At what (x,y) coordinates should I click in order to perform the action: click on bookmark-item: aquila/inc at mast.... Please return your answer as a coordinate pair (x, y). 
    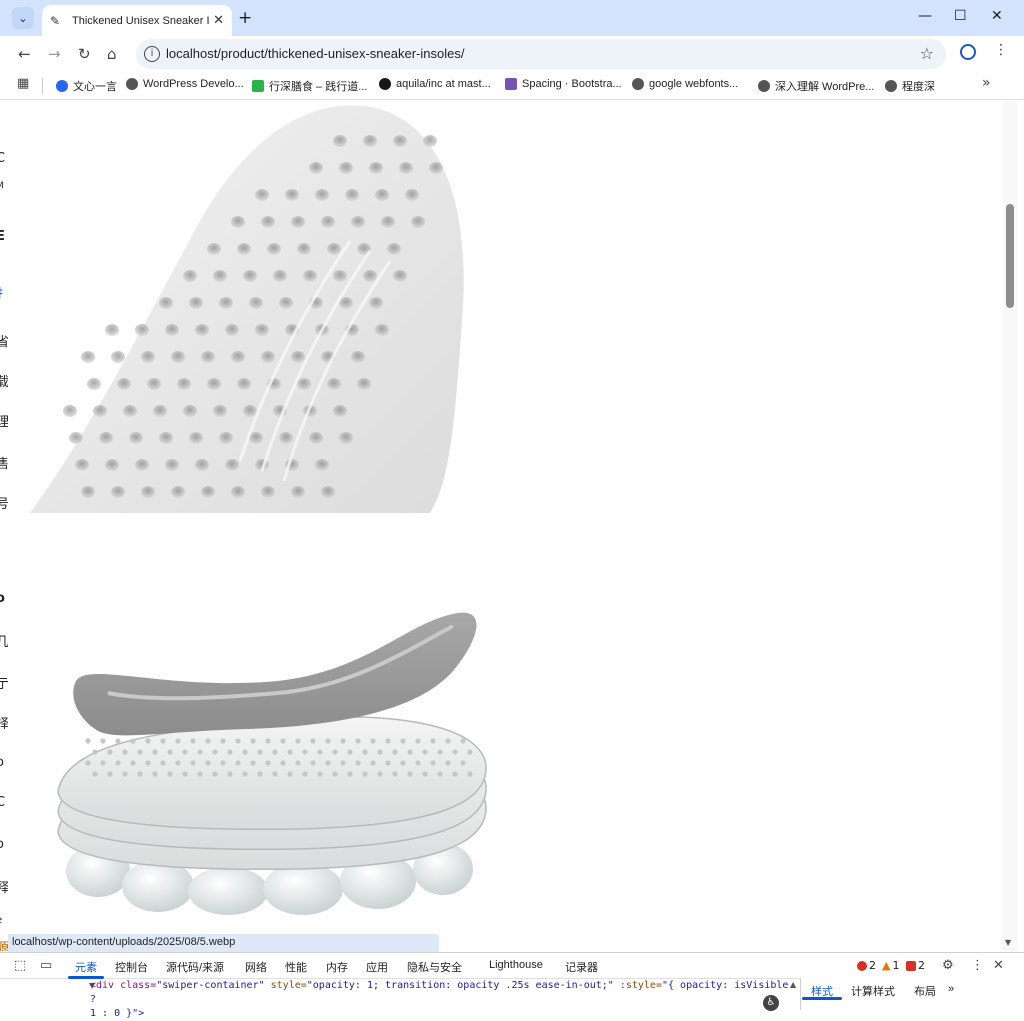
    Looking at the image, I should click on (435, 84).